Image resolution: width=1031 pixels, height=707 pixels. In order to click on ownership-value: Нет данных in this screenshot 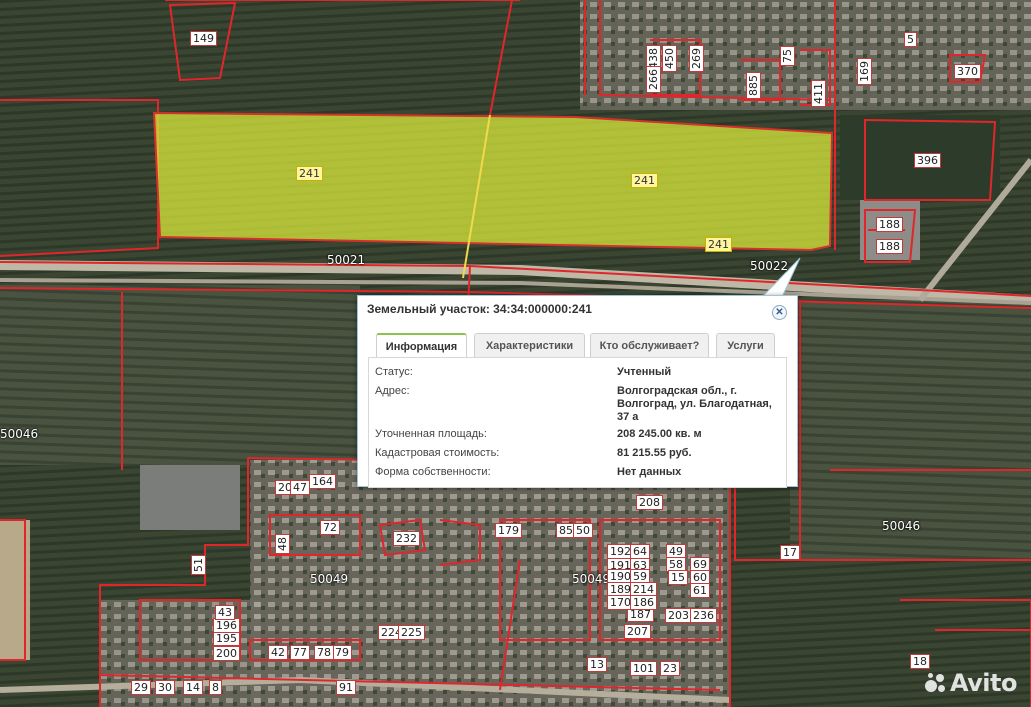, I will do `click(649, 472)`.